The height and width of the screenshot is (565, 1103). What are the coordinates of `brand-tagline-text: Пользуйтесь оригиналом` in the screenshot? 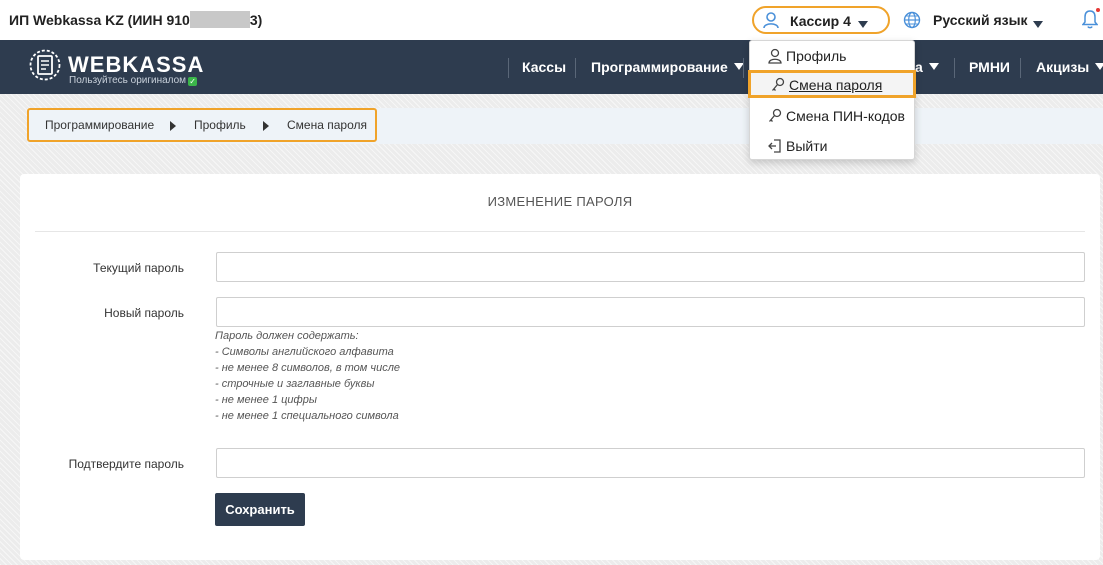 It's located at (128, 80).